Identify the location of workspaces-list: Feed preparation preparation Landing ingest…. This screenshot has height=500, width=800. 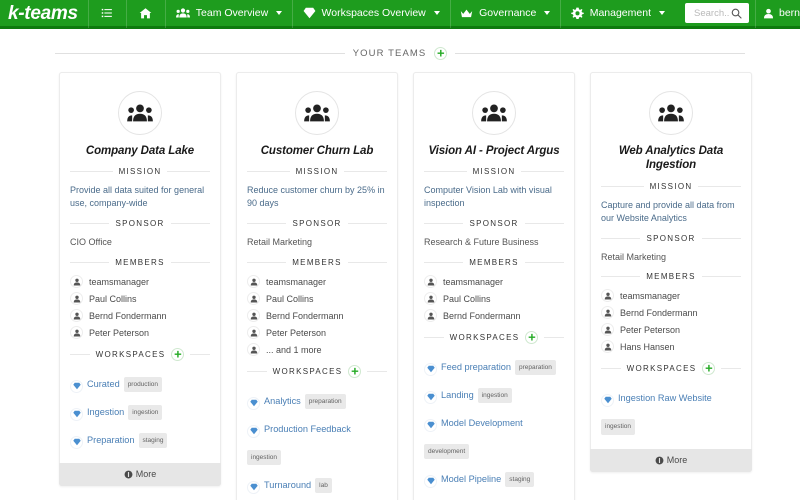
(494, 426).